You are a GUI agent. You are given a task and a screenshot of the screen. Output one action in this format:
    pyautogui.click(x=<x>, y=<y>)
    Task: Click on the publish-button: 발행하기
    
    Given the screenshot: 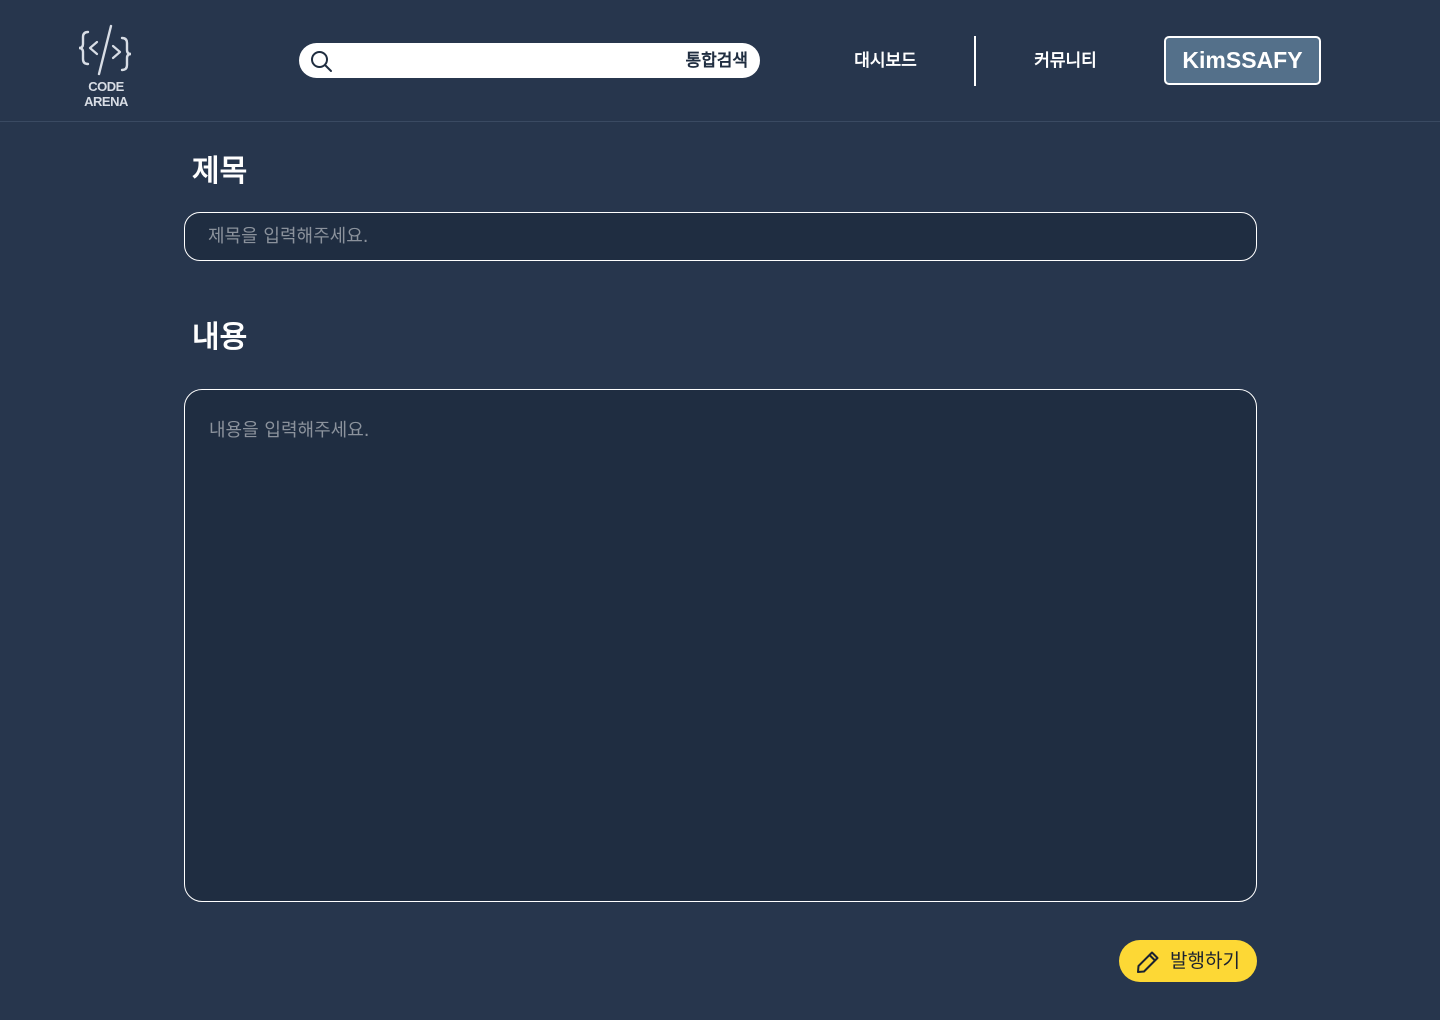 What is the action you would take?
    pyautogui.click(x=1188, y=961)
    